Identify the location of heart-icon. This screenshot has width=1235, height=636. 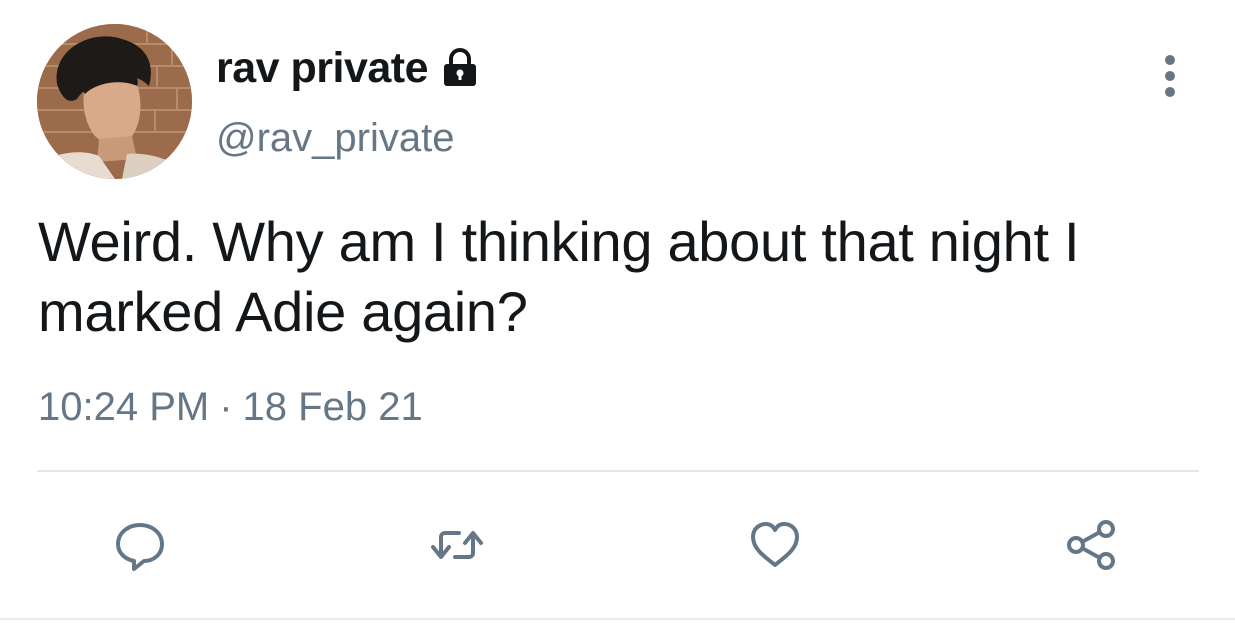
(775, 544).